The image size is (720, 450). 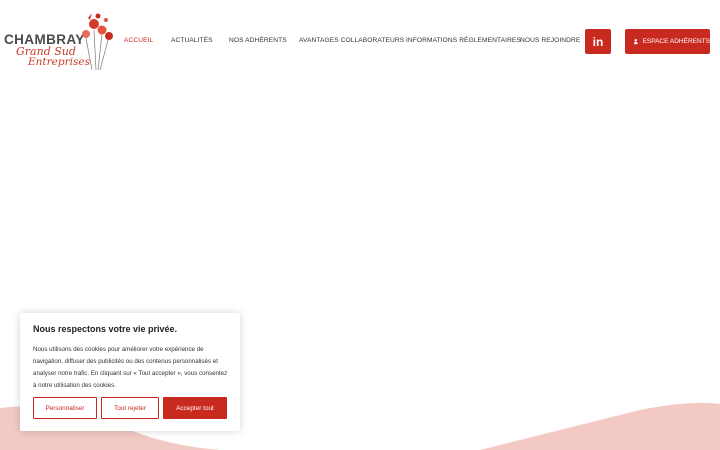 I want to click on member-area-button: Espace adhérents, so click(x=667, y=41).